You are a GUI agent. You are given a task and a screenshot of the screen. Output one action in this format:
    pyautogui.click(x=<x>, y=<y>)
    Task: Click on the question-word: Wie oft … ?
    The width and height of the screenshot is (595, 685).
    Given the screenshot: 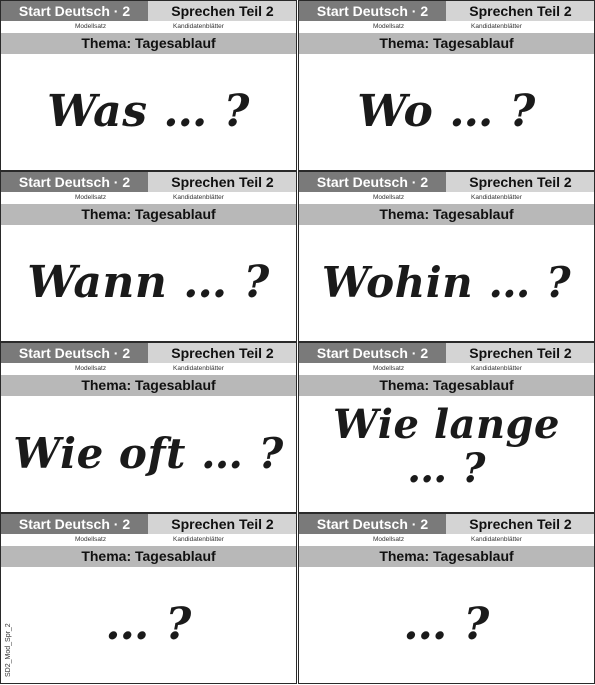 What is the action you would take?
    pyautogui.click(x=148, y=453)
    